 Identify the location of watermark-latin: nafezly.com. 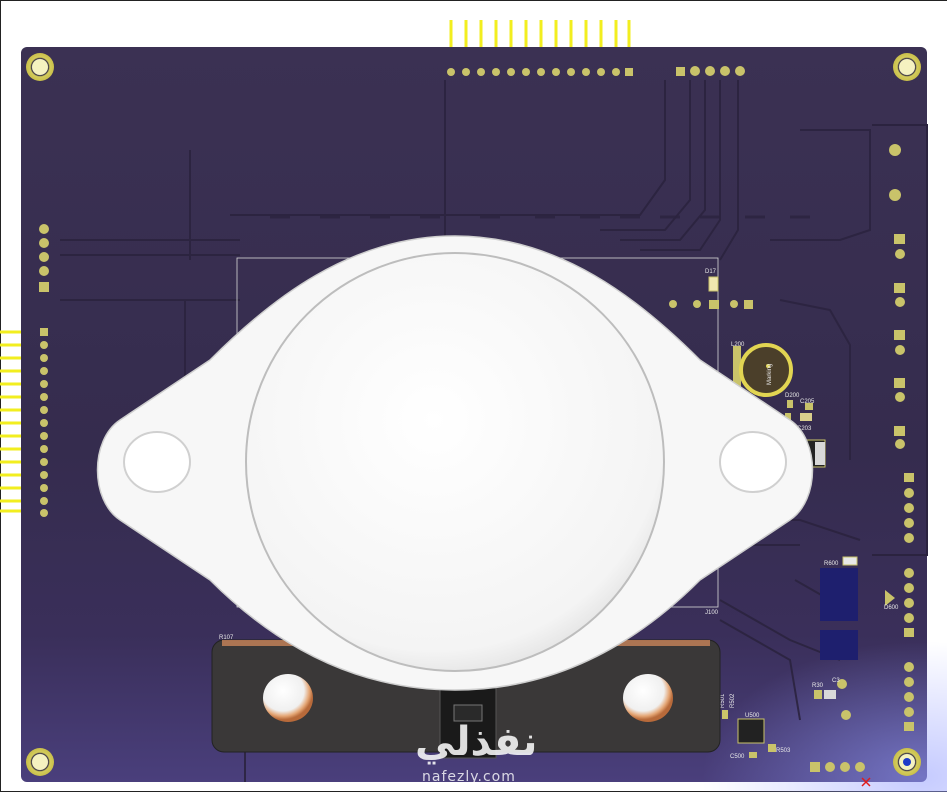
(469, 777).